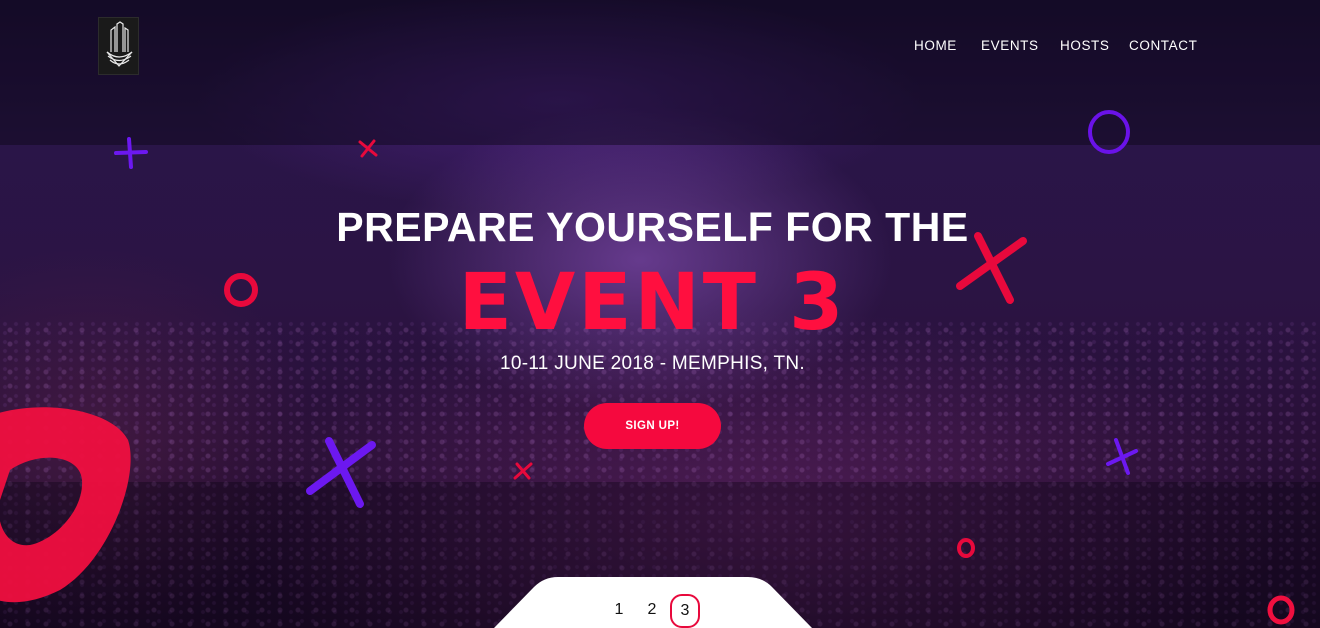  Describe the element at coordinates (652, 363) in the screenshot. I see `event-details: 10-11 JUNE 2018 - MEMPHIS, TN.` at that location.